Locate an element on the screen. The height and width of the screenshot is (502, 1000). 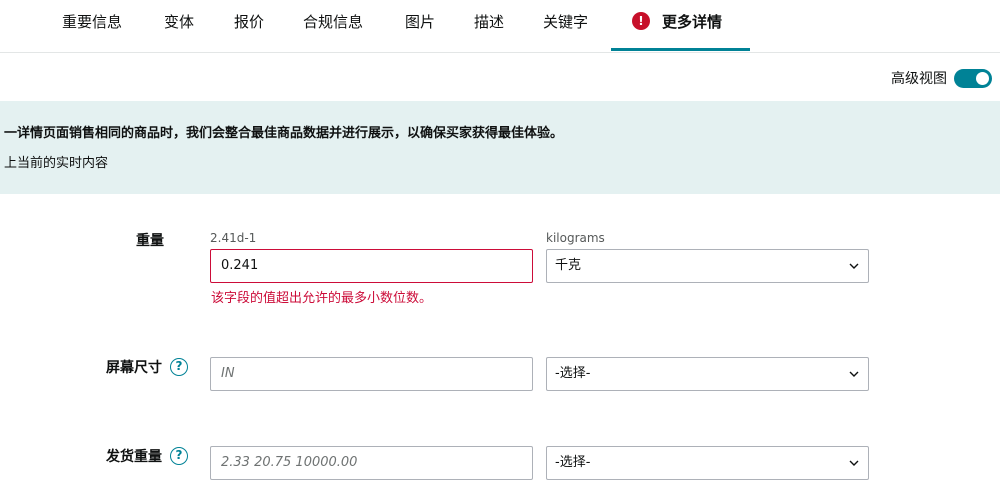
shipping-weight-placeholder: 2.33 20.75 10000.00 is located at coordinates (289, 462).